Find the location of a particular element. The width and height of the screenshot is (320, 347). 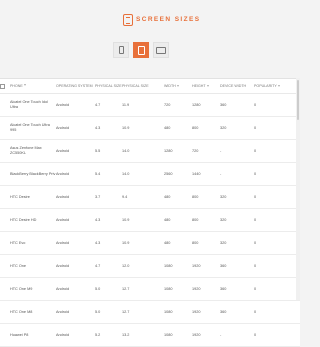

device-type-tabs is located at coordinates (141, 50).